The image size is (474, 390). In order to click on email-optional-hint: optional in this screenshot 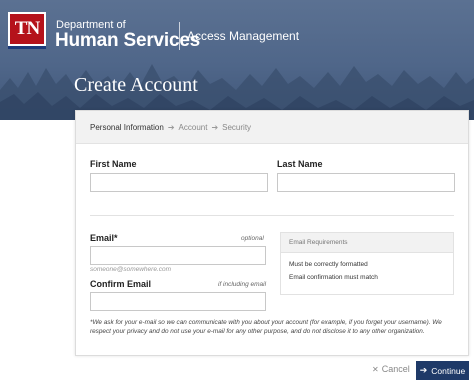, I will do `click(252, 238)`.